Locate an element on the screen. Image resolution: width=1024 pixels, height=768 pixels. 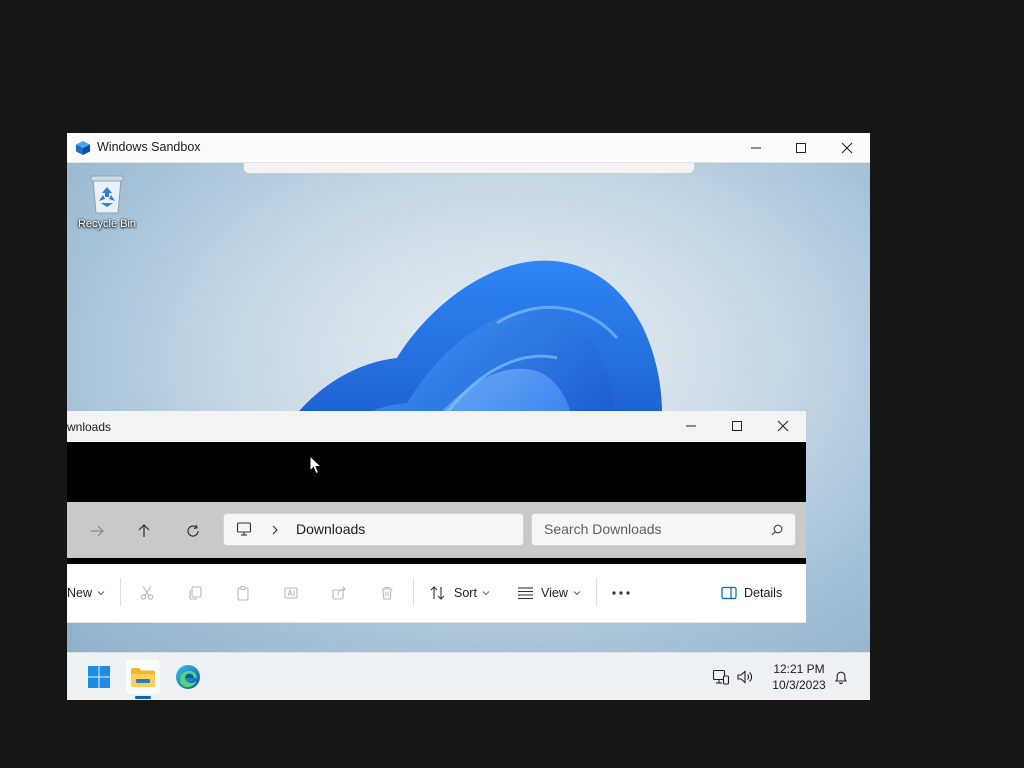
windows-logo-icon is located at coordinates (99, 677).